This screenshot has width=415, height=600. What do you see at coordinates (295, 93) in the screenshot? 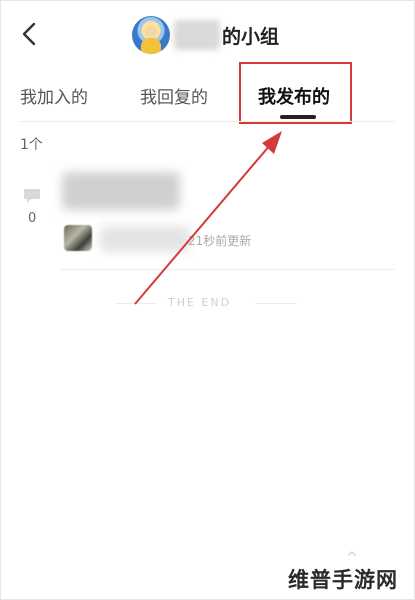
I see `annotation-highlight-box` at bounding box center [295, 93].